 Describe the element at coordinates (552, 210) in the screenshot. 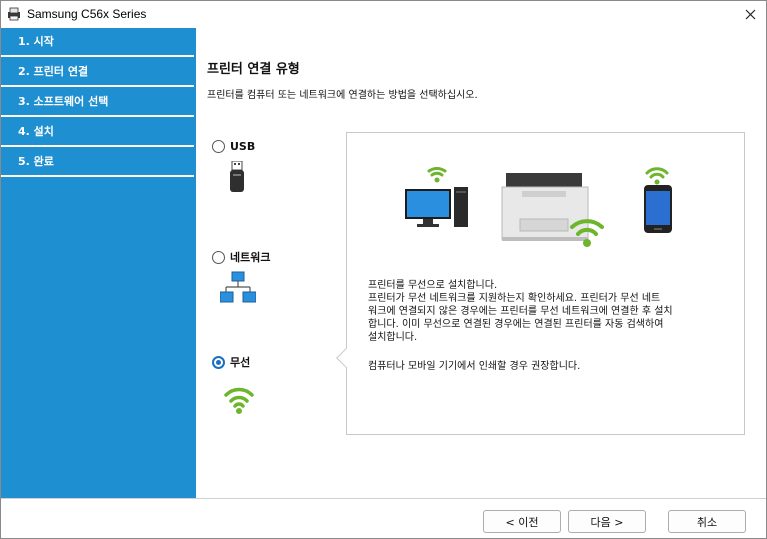

I see `printer-icon` at that location.